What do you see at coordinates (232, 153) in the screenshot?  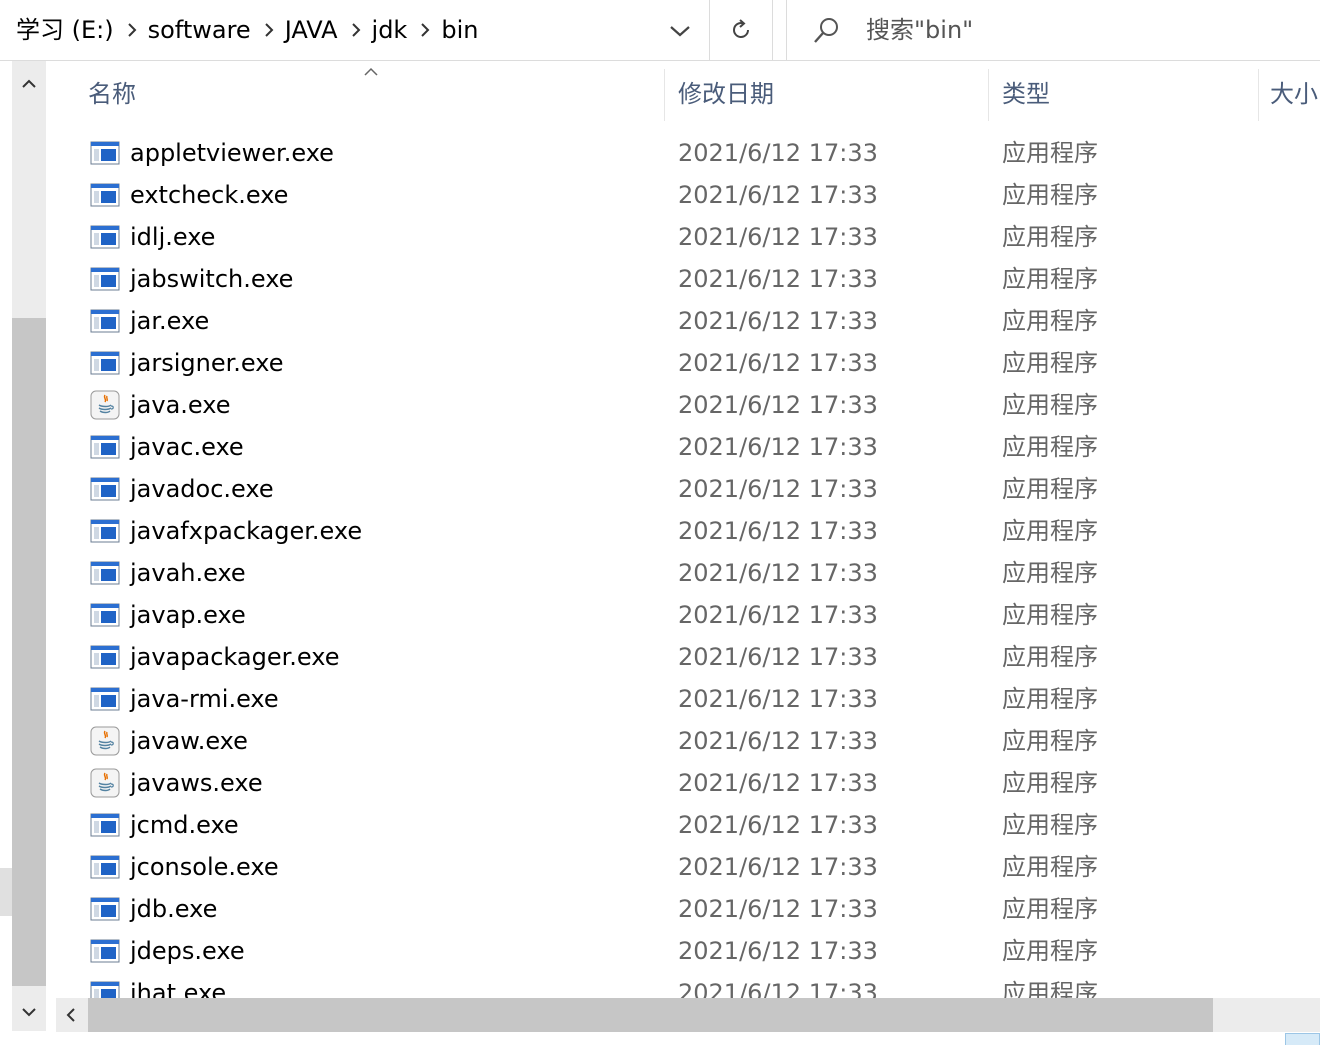 I see `file-name: appletviewer.exe` at bounding box center [232, 153].